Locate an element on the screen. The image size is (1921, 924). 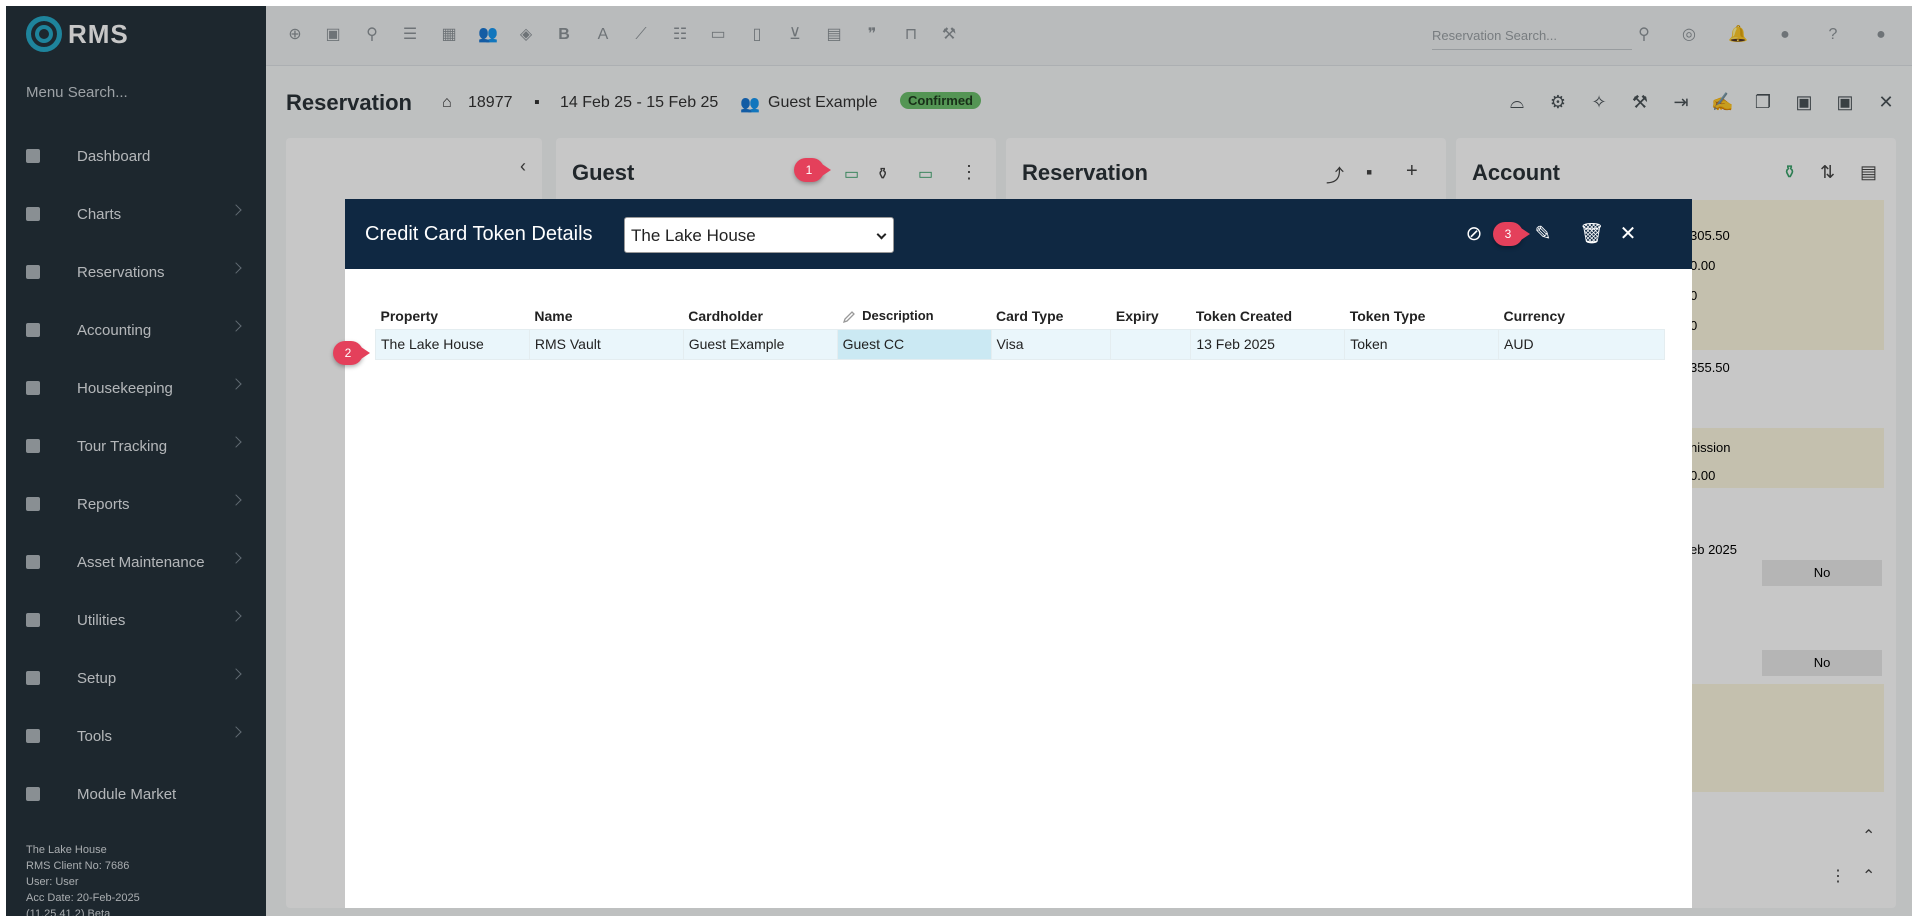
column-header: Token Type is located at coordinates (1422, 316).